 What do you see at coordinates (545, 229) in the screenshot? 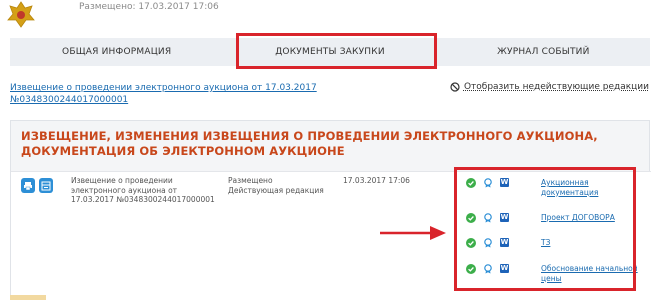
I see `highlight-frame-files` at bounding box center [545, 229].